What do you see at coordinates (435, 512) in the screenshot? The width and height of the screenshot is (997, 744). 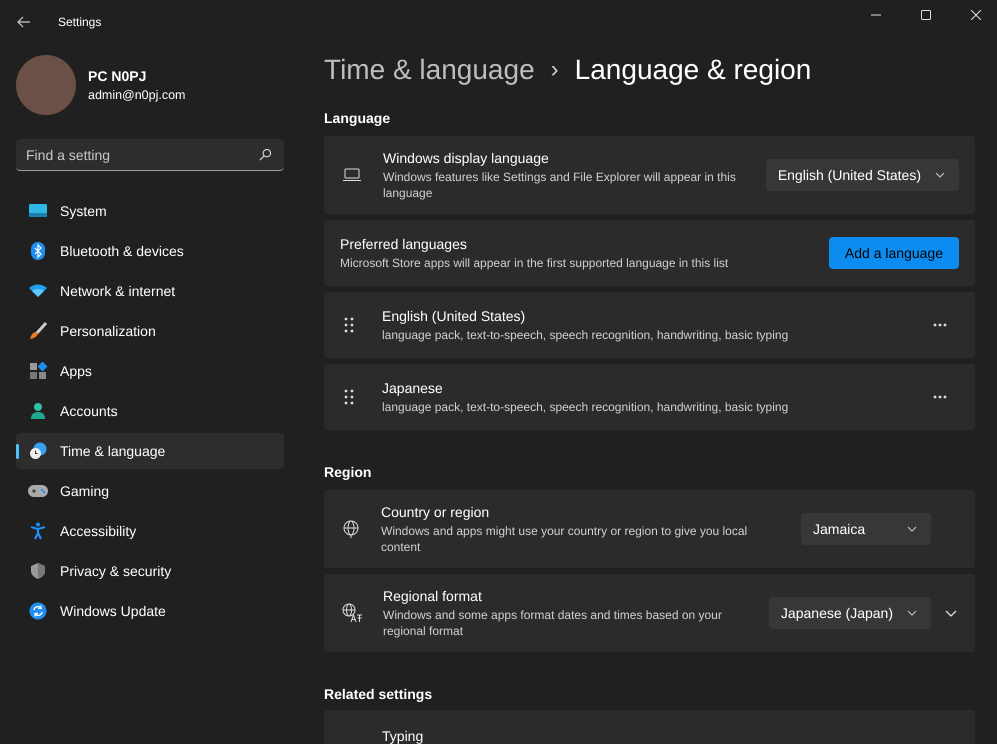 I see `setting-title: Country or region` at bounding box center [435, 512].